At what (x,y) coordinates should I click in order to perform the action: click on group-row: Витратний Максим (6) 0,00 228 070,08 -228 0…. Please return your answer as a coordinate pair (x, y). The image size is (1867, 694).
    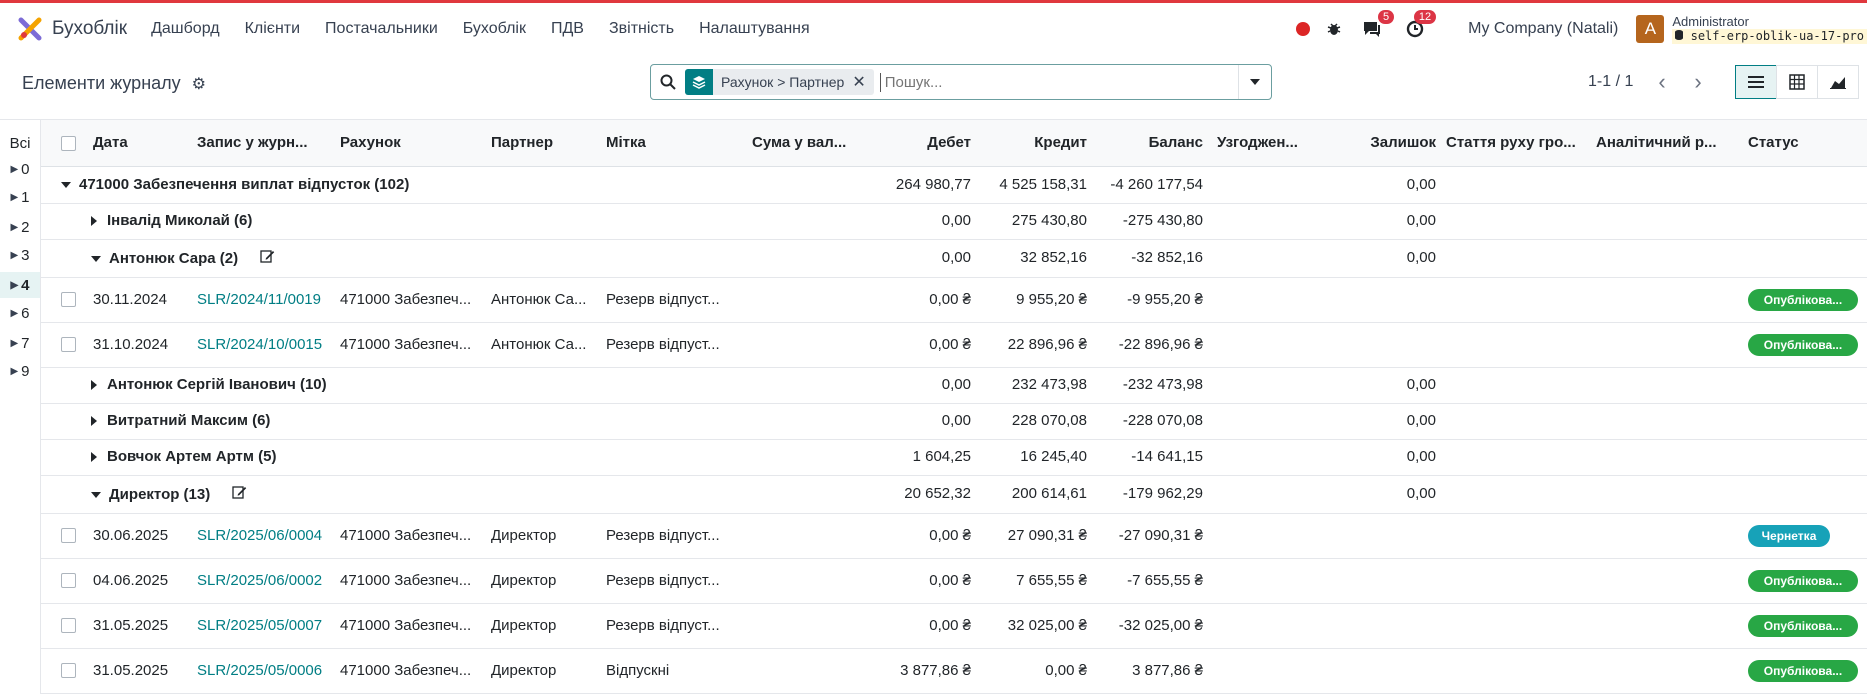
    Looking at the image, I should click on (954, 421).